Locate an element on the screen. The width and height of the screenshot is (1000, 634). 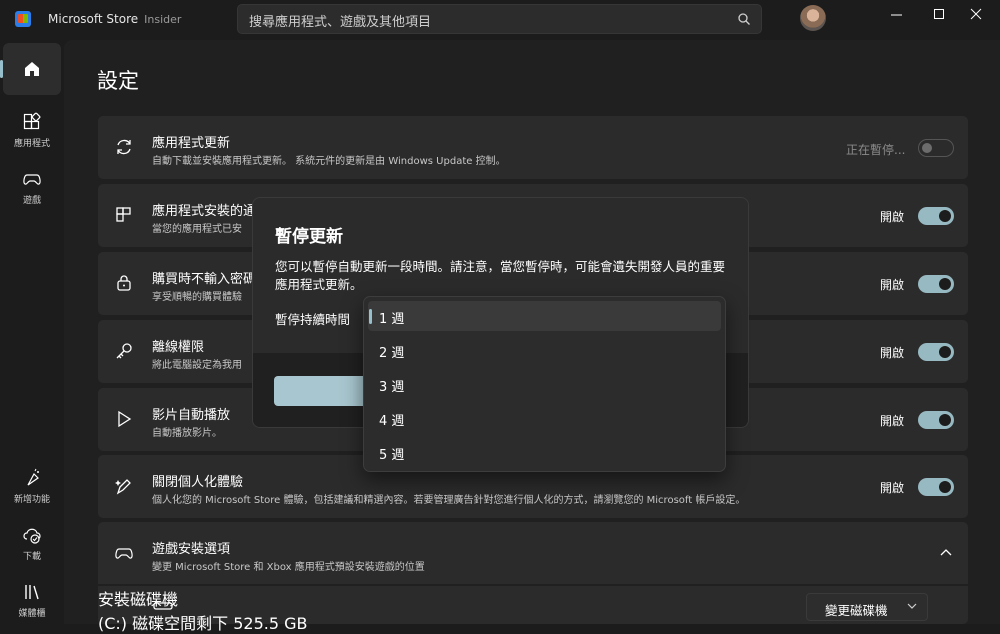
video-autoplay-toggle is located at coordinates (936, 420).